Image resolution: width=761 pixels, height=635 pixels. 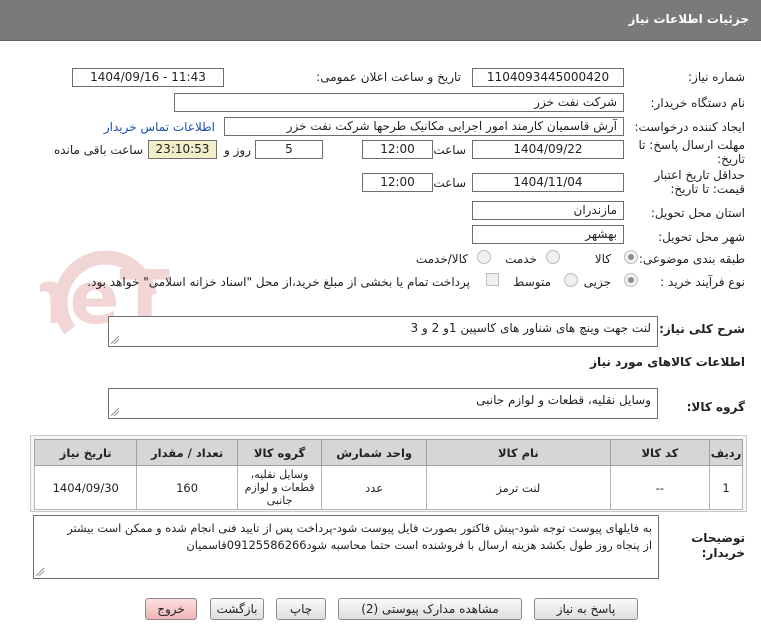 I want to click on cell-qty: 160, so click(x=187, y=487).